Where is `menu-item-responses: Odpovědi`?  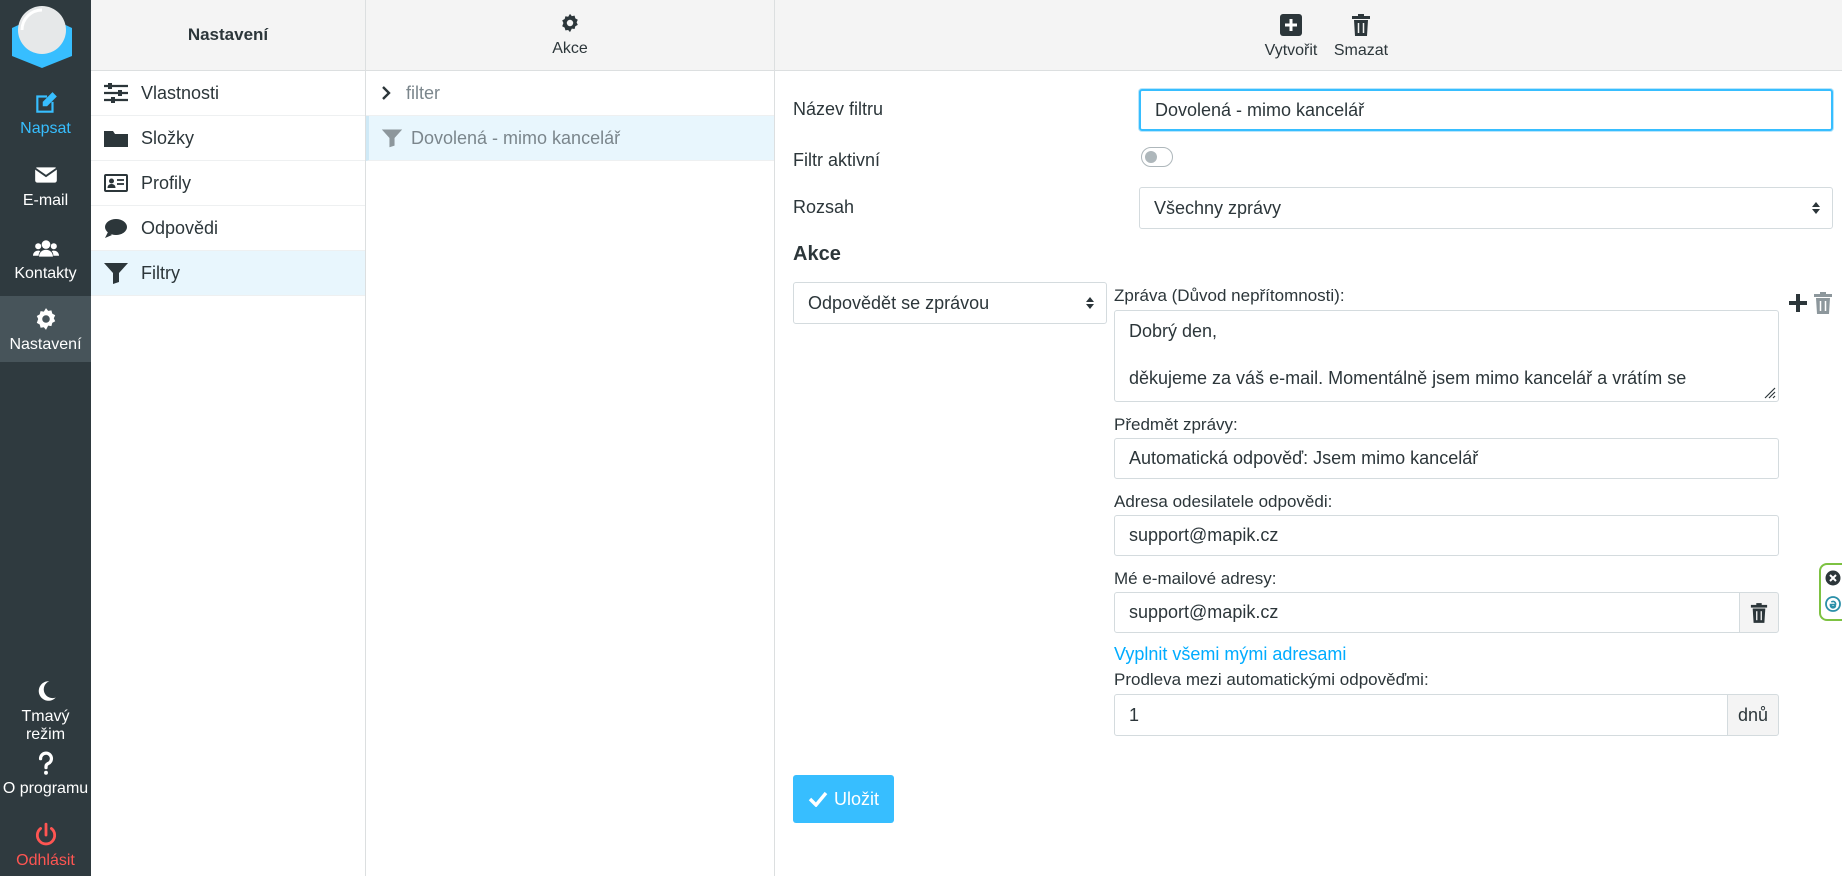 menu-item-responses: Odpovědi is located at coordinates (228, 228).